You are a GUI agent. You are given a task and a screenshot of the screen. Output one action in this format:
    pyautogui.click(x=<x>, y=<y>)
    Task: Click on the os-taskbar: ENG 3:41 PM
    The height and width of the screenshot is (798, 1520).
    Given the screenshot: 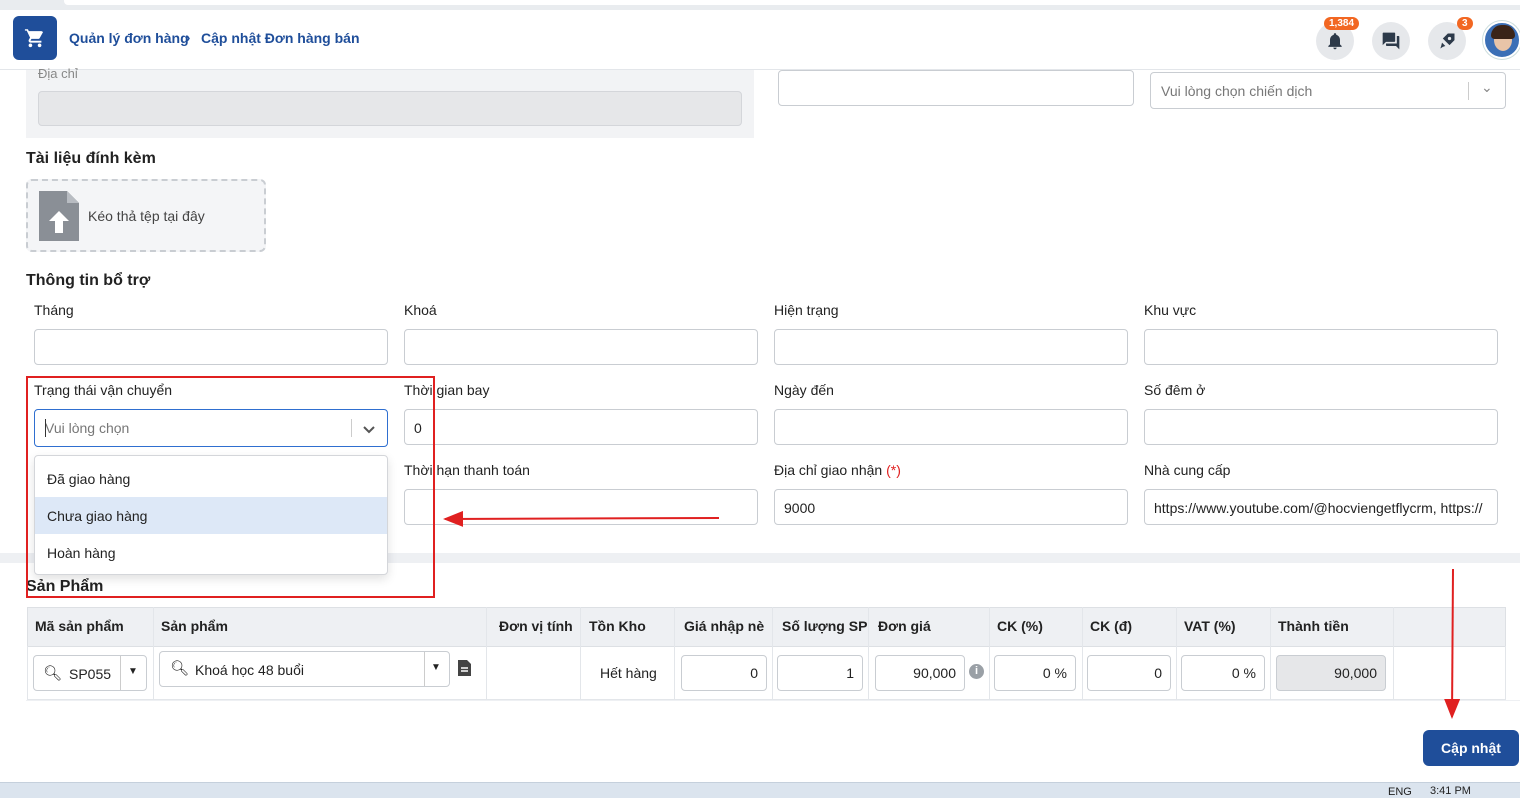 What is the action you would take?
    pyautogui.click(x=760, y=790)
    